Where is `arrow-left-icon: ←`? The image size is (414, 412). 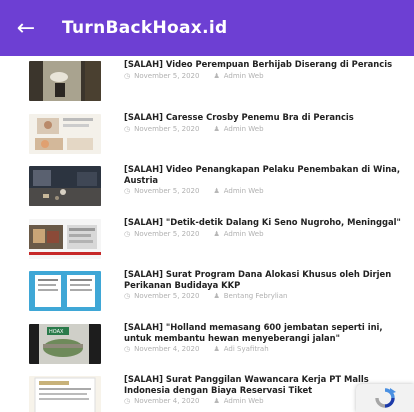 arrow-left-icon: ← is located at coordinates (26, 28).